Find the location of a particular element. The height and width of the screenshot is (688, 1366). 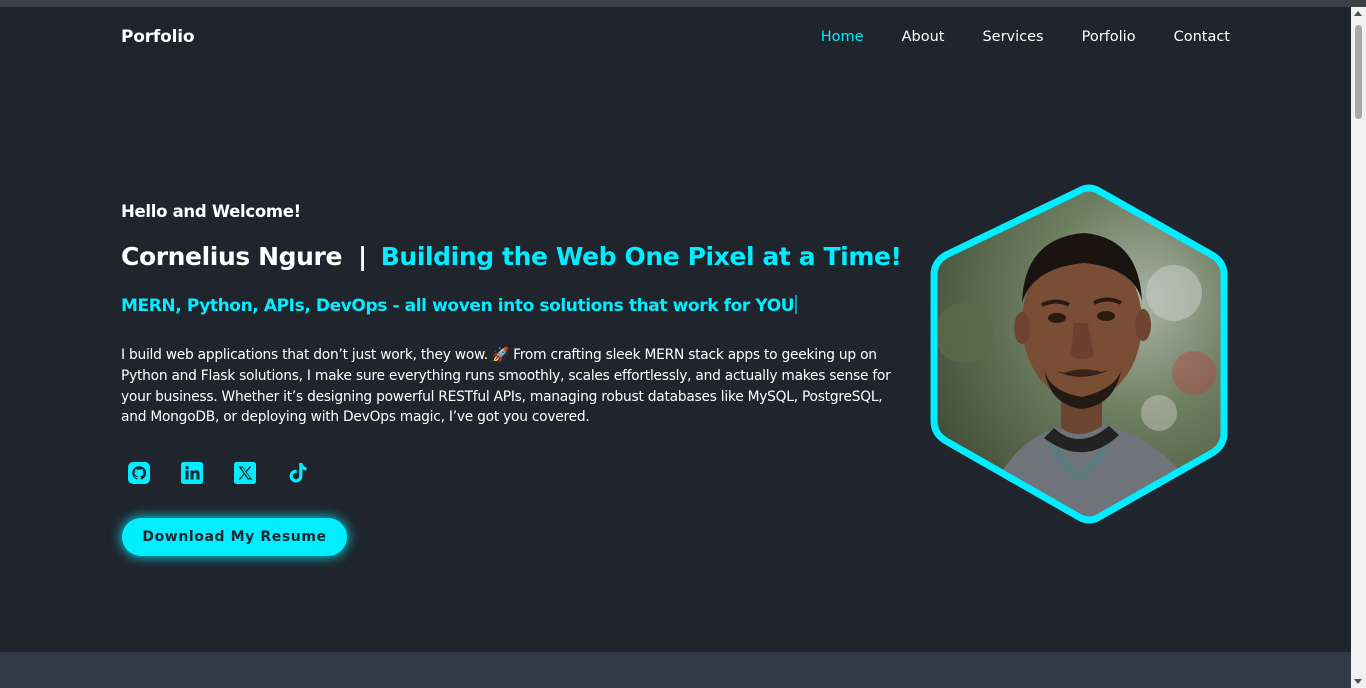

hero-greeting: Hello and Welcome! is located at coordinates (211, 211).